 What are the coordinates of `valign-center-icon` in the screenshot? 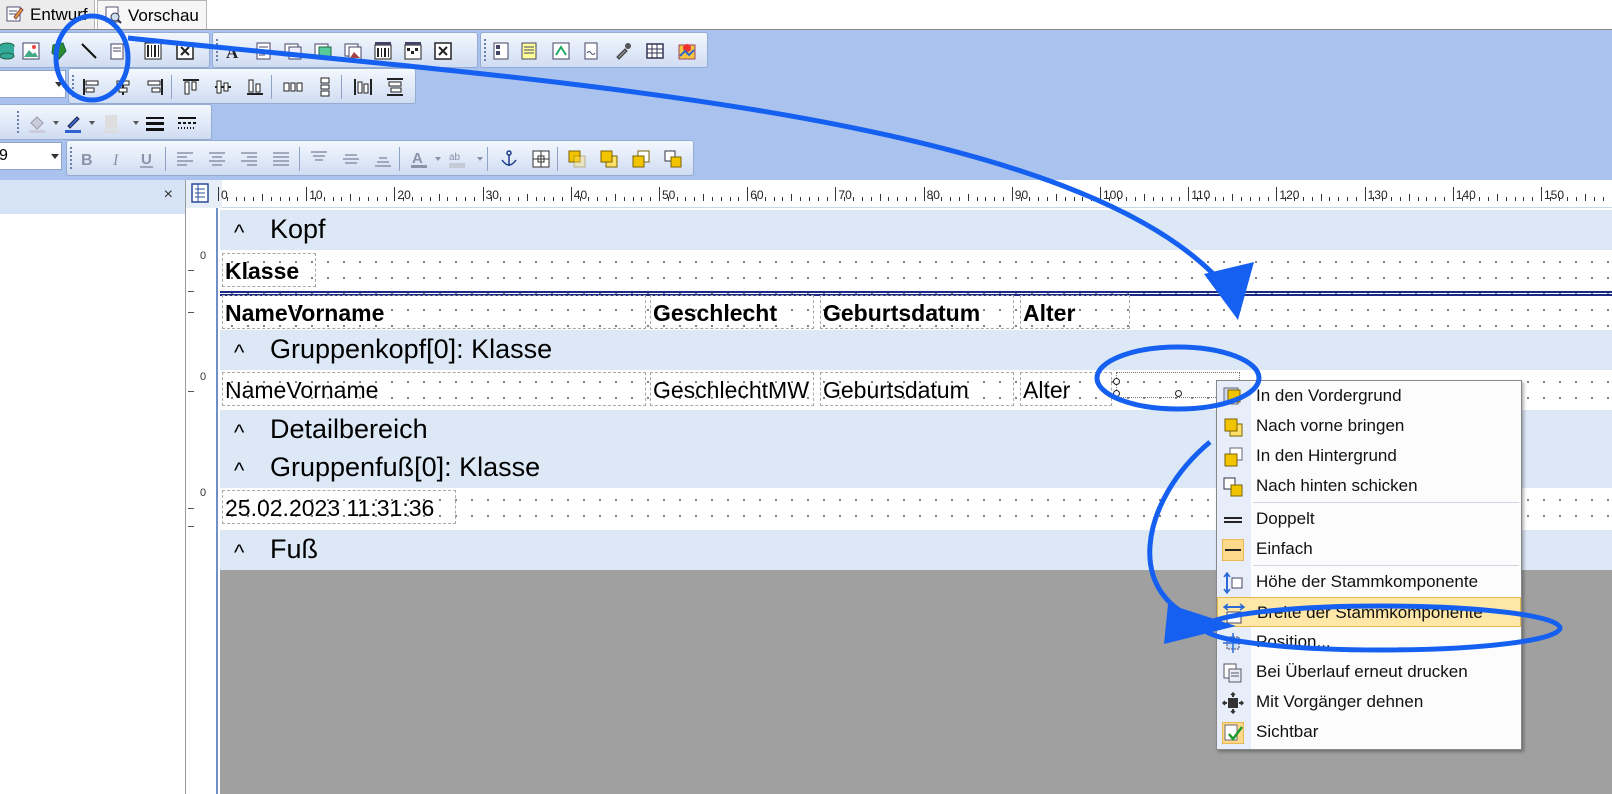 It's located at (351, 159).